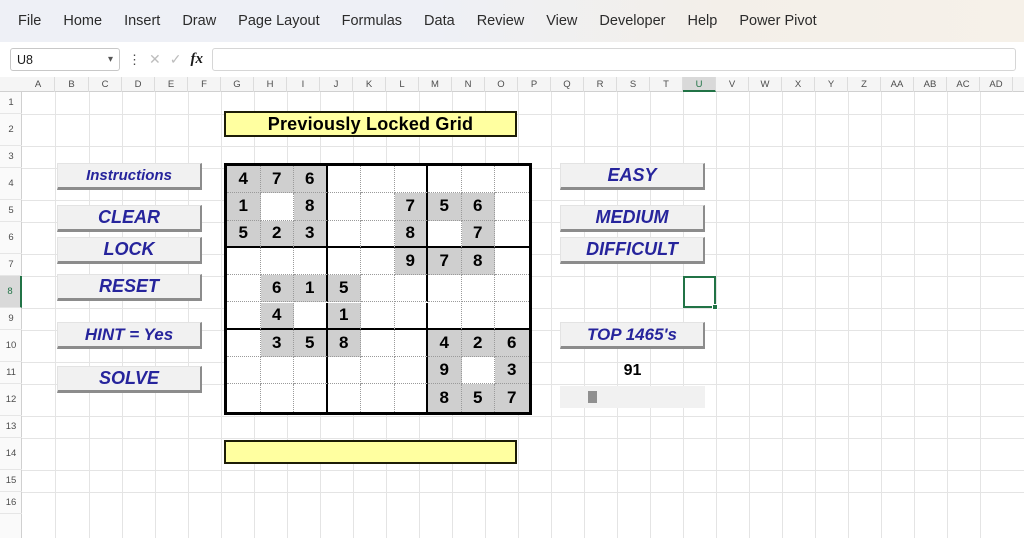 This screenshot has height=538, width=1024. I want to click on row-header-3: 3, so click(11, 157).